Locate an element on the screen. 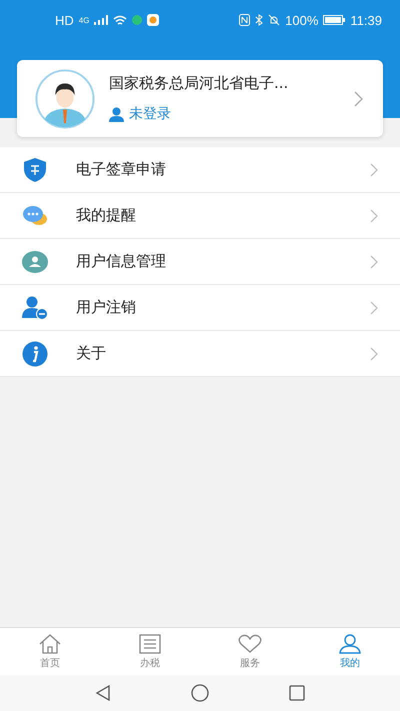 The height and width of the screenshot is (711, 400). tab-bar-item: 服务 is located at coordinates (250, 651).